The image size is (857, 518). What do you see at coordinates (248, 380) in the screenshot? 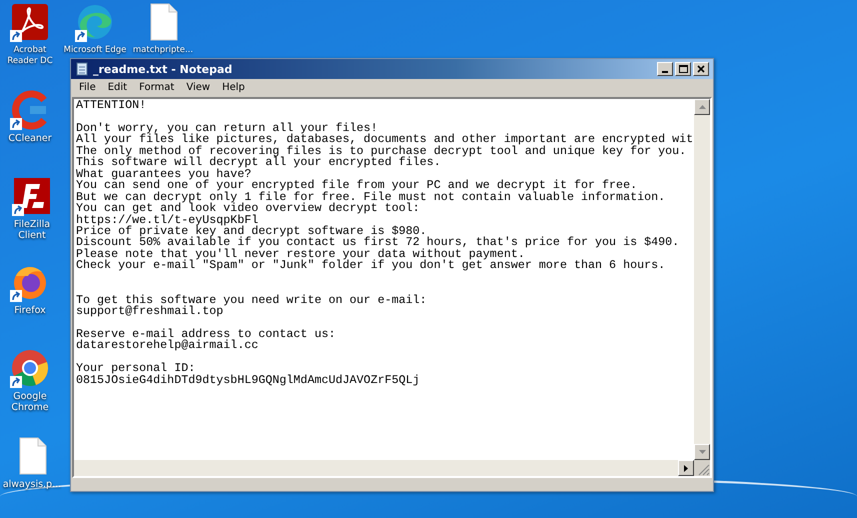
I see `text-line: 0815JOsieG4dihDTd9dtysbHL9GQNglMdAmcUdJAVOZrF5QLj` at bounding box center [248, 380].